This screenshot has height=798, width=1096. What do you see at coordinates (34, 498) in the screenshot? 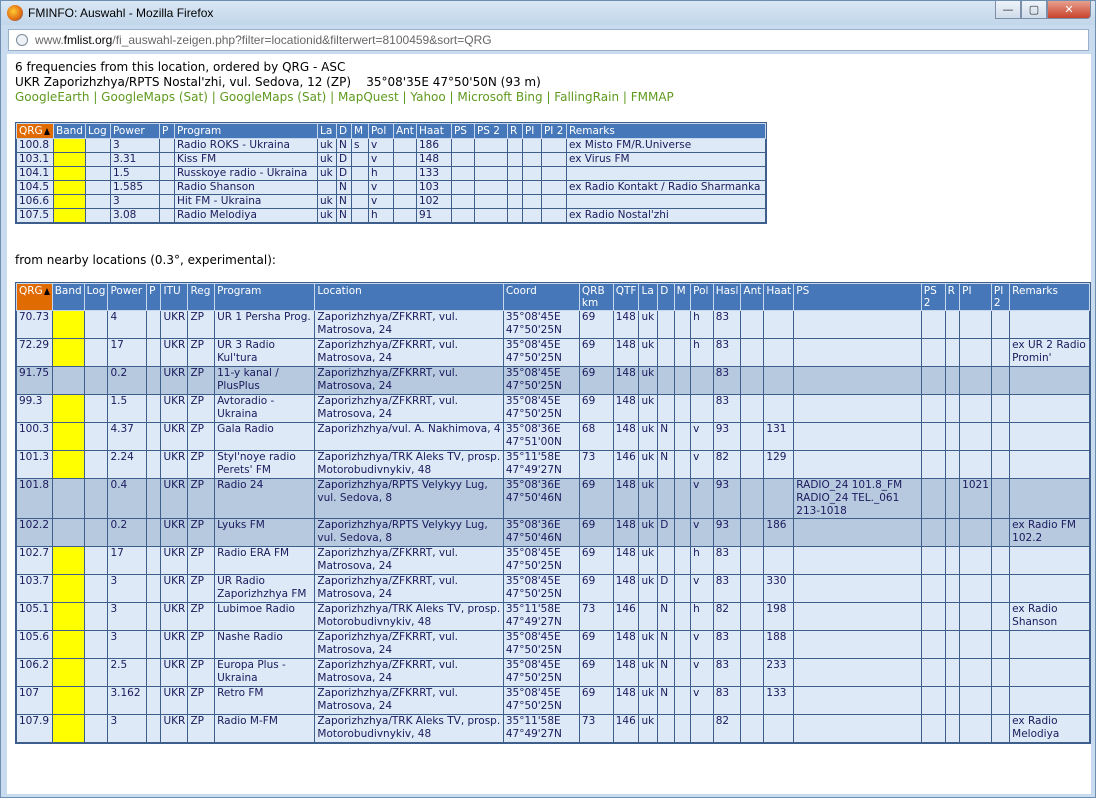
I see `cell-qrg: 101.8` at bounding box center [34, 498].